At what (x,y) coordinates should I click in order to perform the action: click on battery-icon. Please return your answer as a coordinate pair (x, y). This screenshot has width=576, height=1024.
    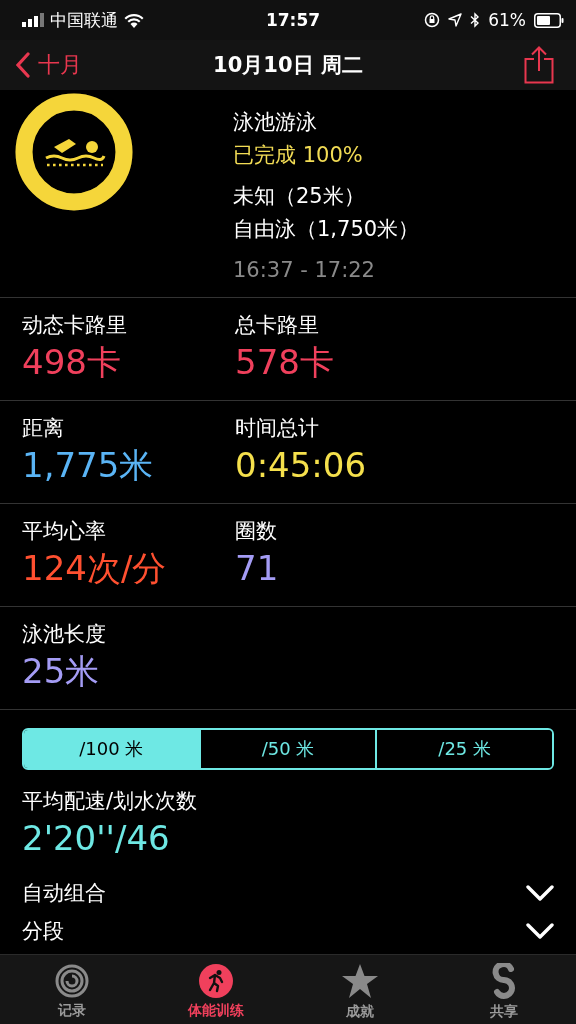
    Looking at the image, I should click on (549, 20).